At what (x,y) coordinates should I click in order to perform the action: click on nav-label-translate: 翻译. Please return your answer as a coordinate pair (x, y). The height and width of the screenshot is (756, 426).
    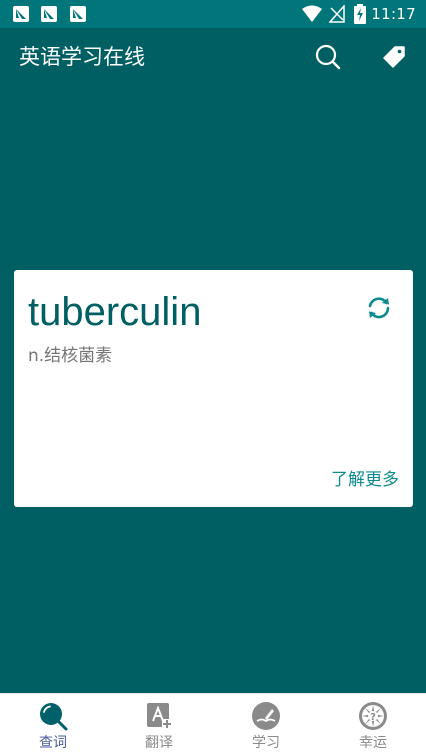
    Looking at the image, I should click on (159, 743).